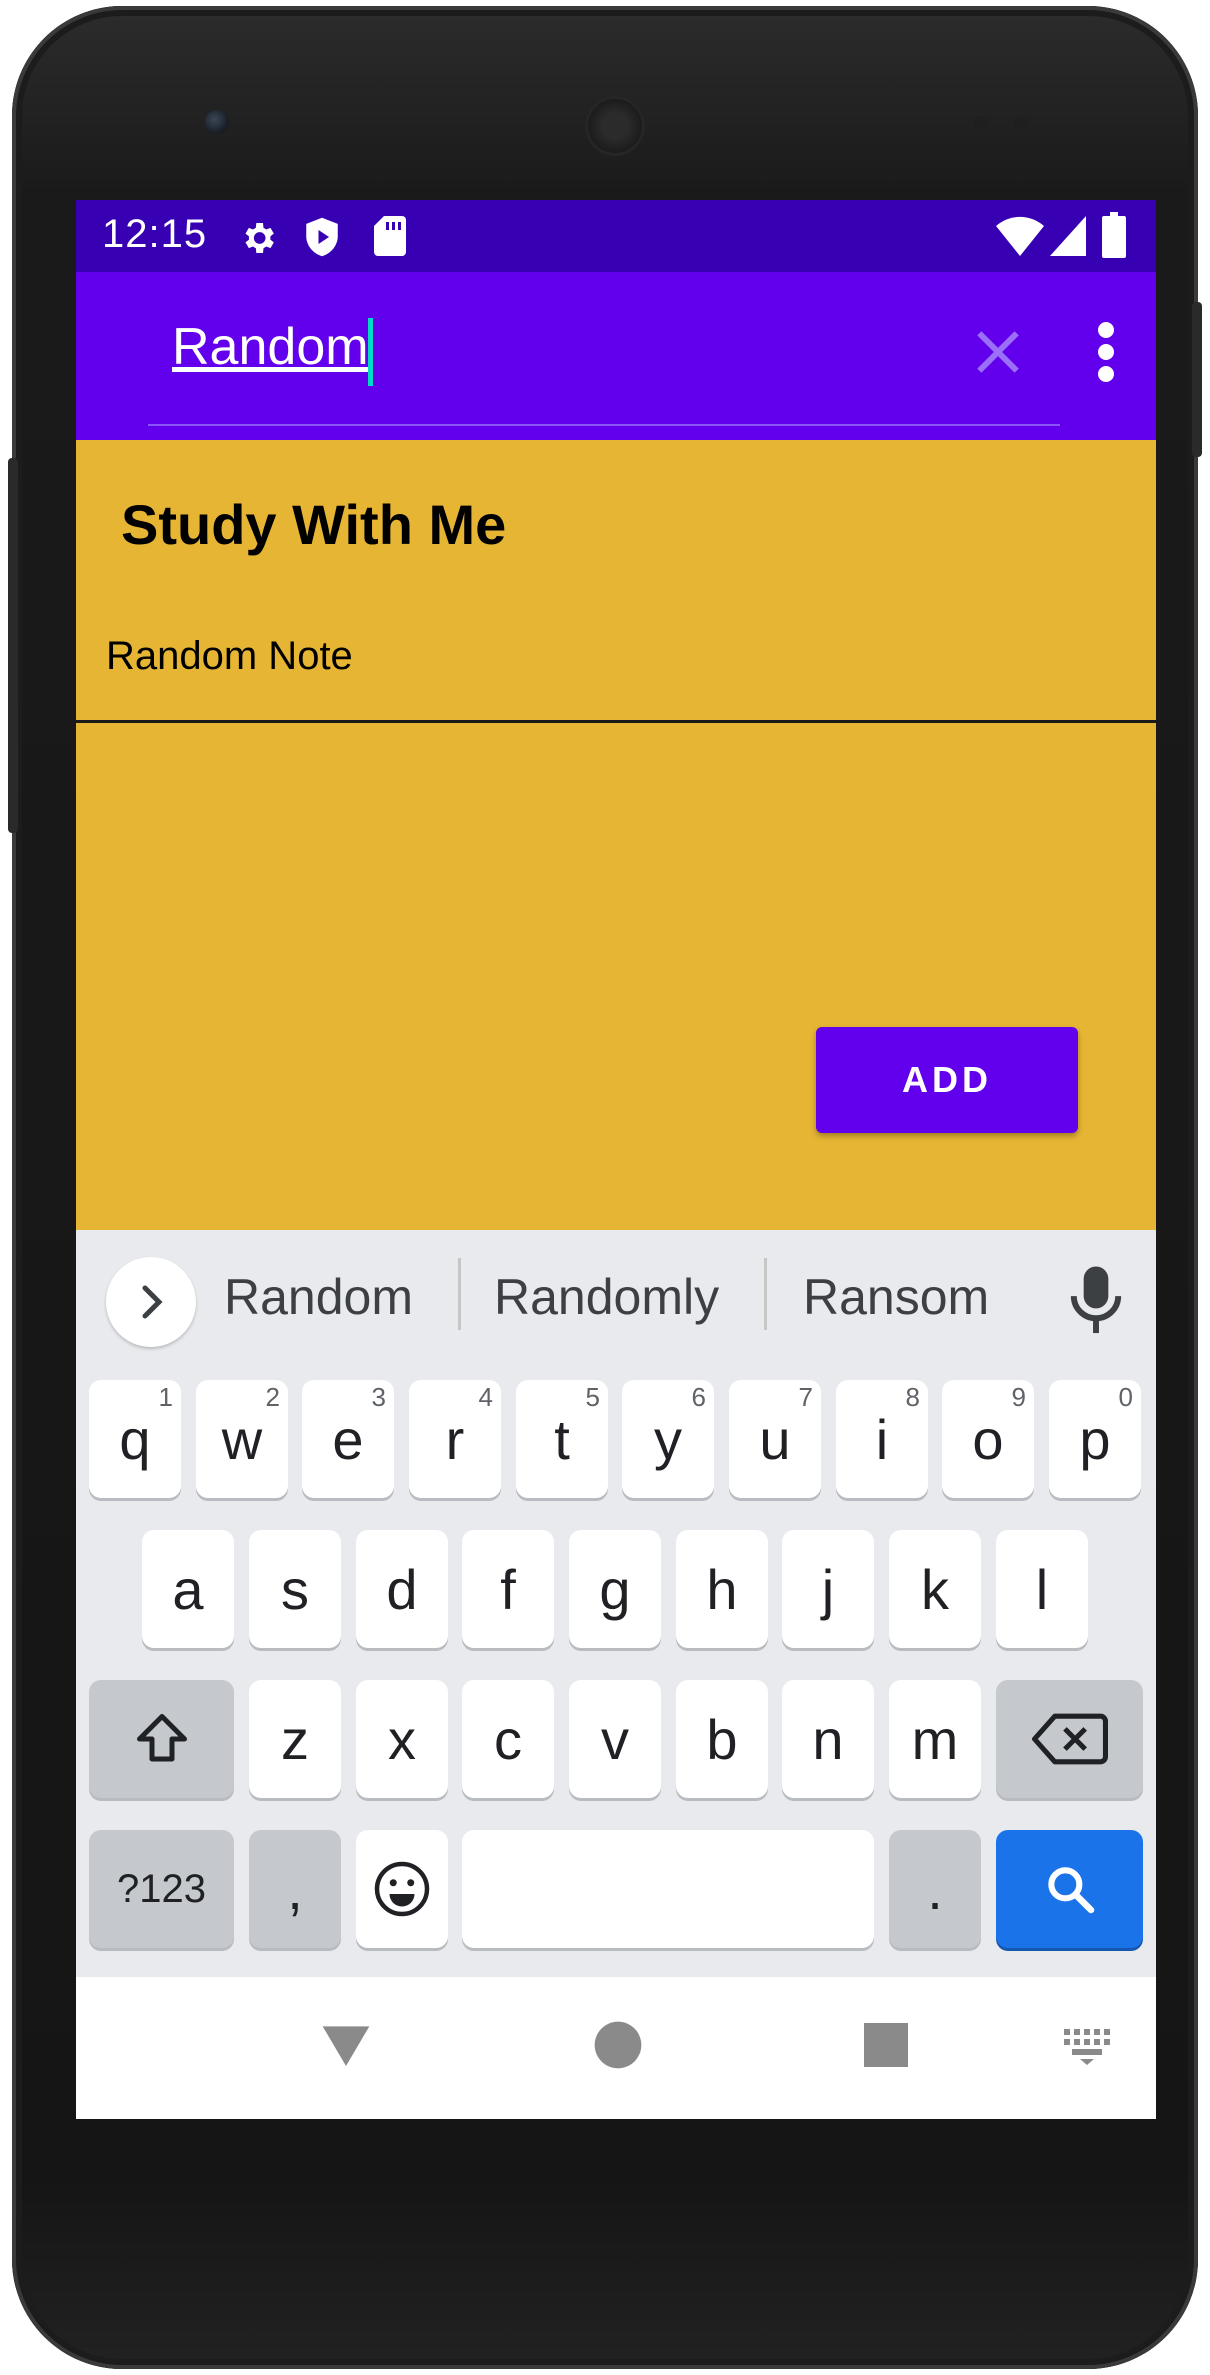 This screenshot has height=2375, width=1210. Describe the element at coordinates (217, 122) in the screenshot. I see `front-camera` at that location.